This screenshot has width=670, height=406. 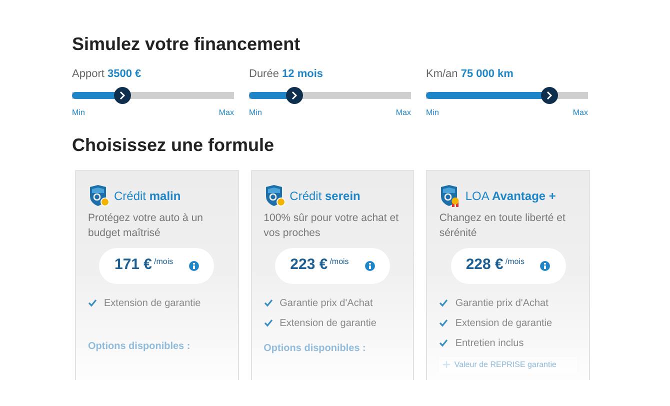 What do you see at coordinates (174, 145) in the screenshot?
I see `section-title: Choisissez une formule` at bounding box center [174, 145].